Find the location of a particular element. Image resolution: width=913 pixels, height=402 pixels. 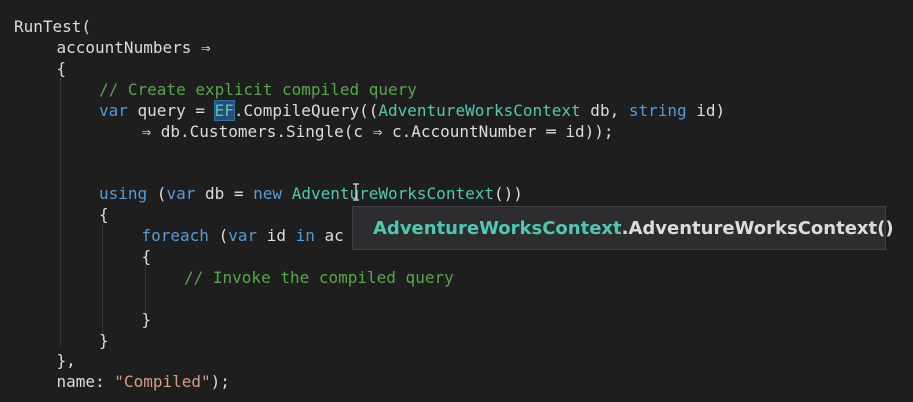

code-token: id is located at coordinates (276, 235).